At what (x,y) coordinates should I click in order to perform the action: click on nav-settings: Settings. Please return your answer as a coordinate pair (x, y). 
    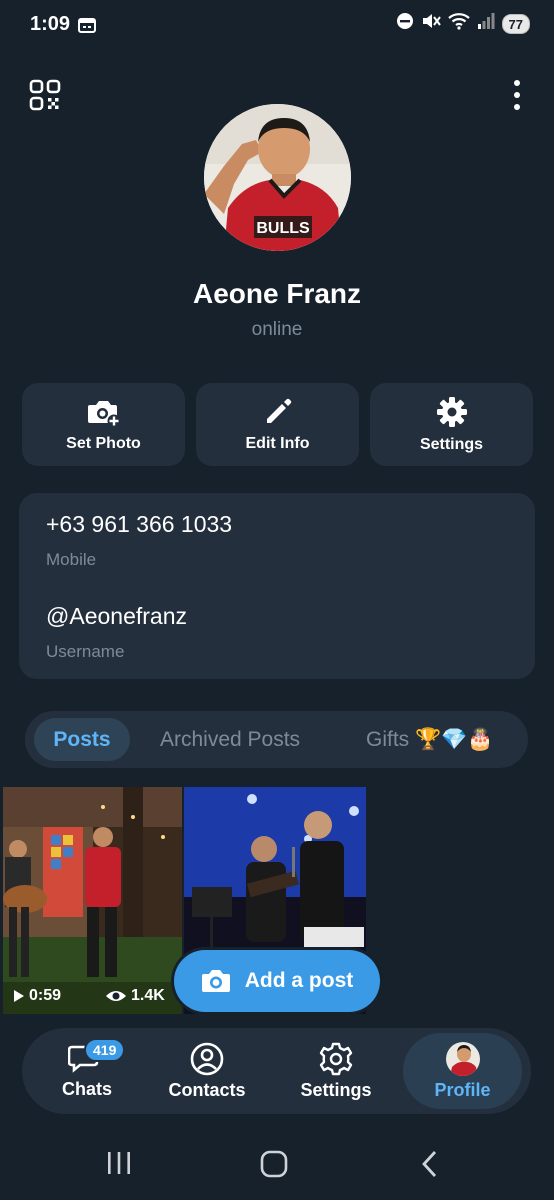
    Looking at the image, I should click on (336, 1071).